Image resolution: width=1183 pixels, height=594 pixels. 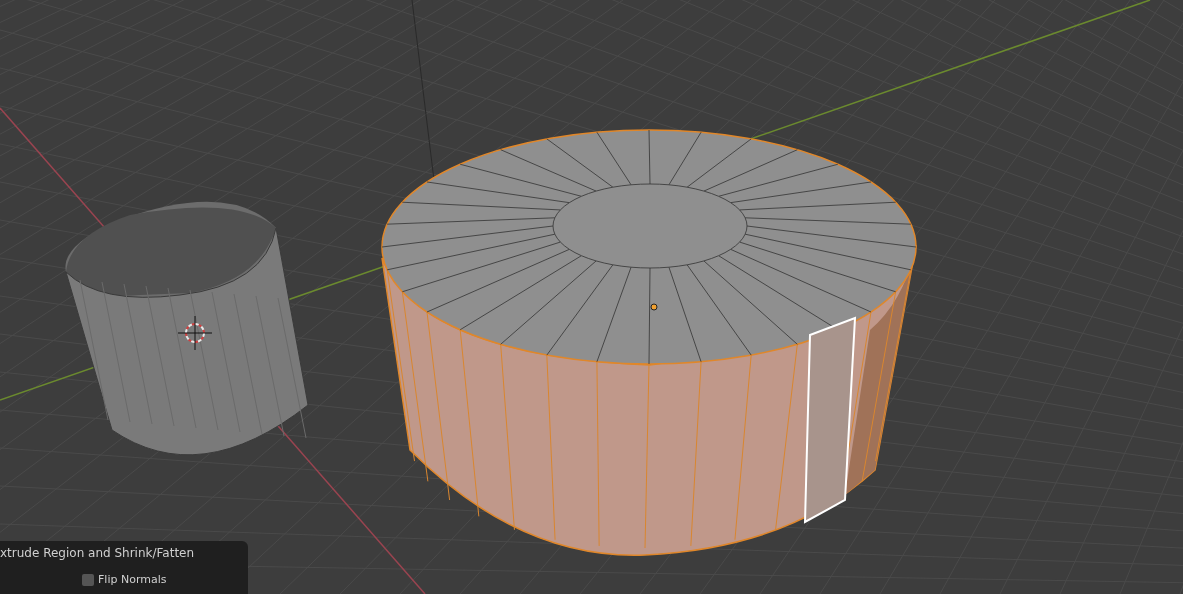 I want to click on origin-dot-icon, so click(x=654, y=307).